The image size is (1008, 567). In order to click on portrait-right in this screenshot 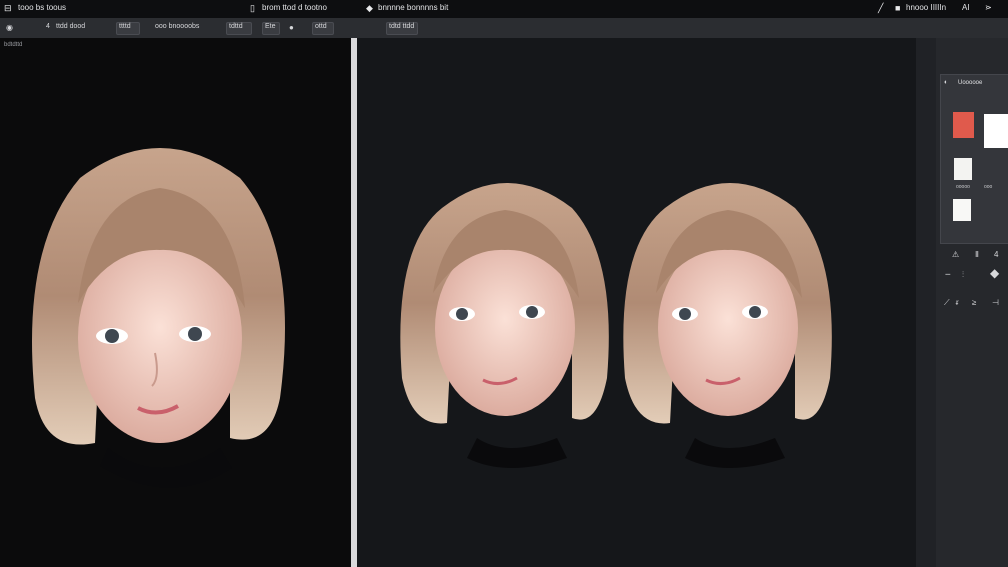, I will do `click(727, 325)`.